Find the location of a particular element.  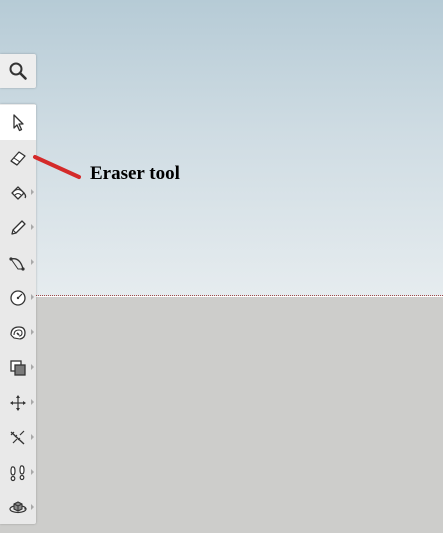

callout-label: Eraser tool is located at coordinates (135, 173).